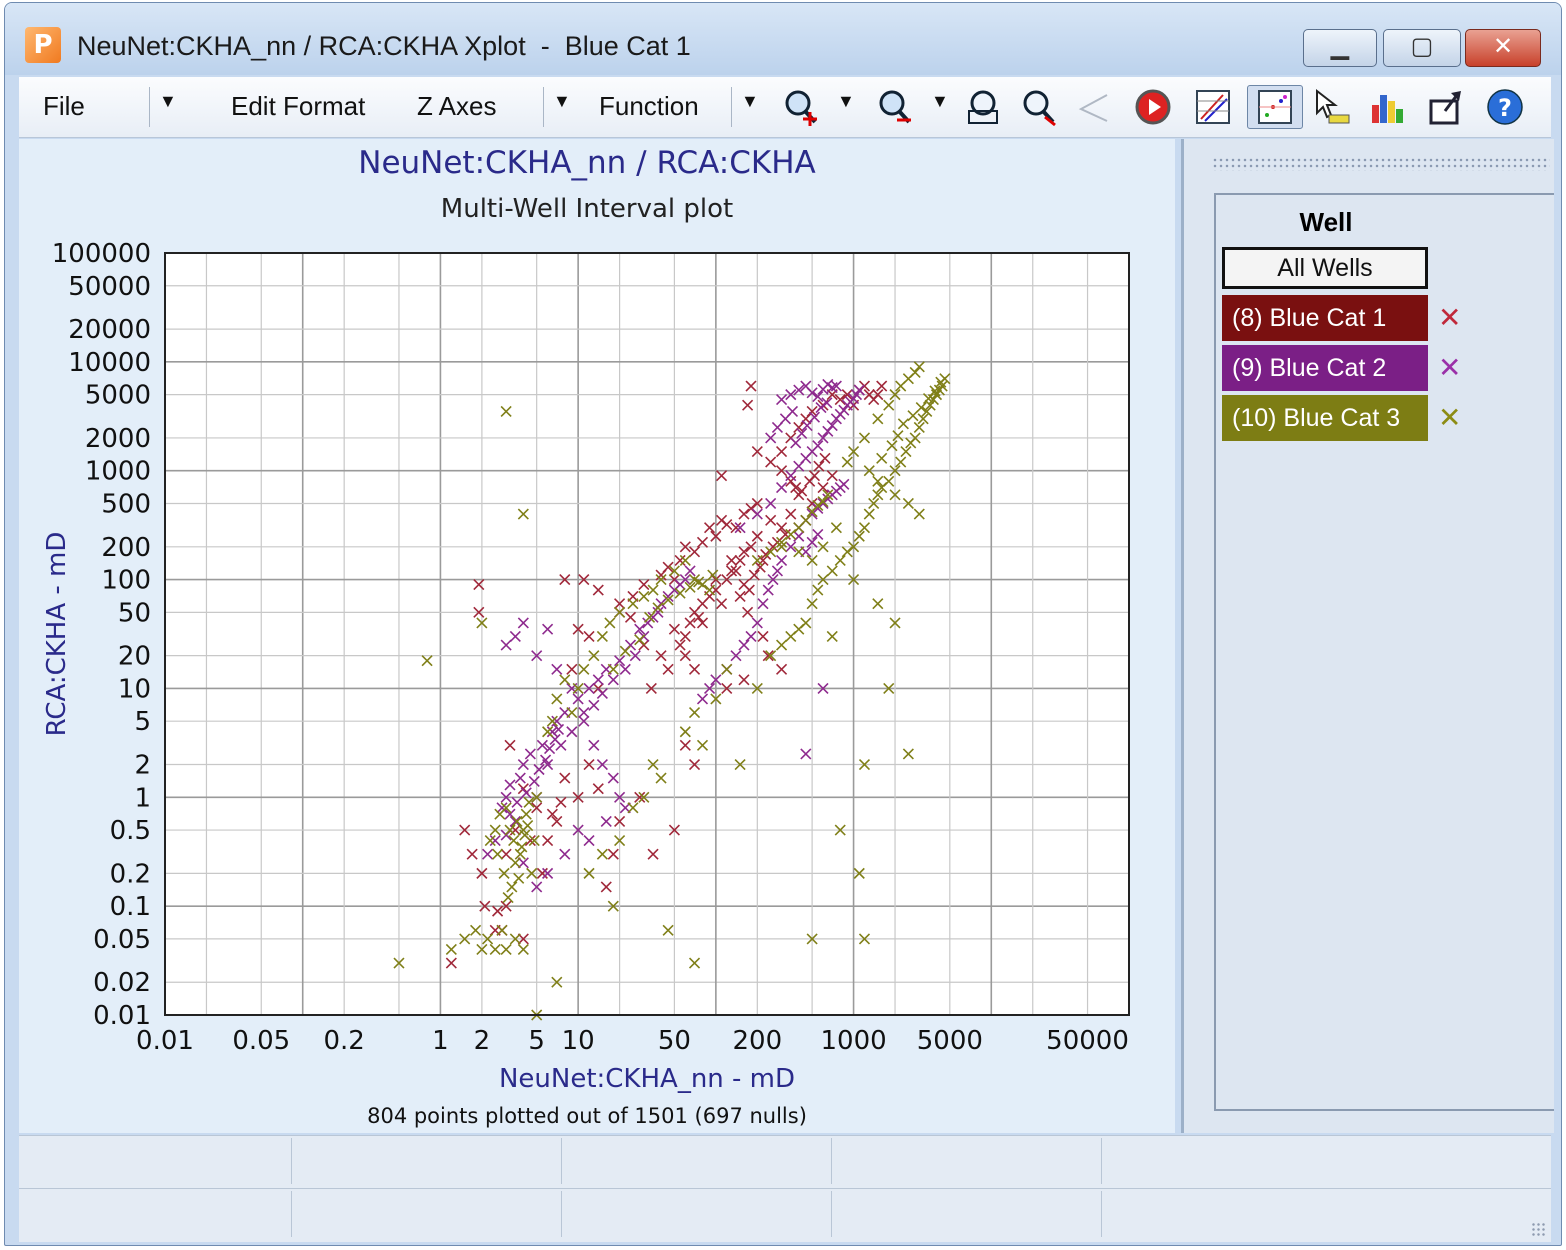  Describe the element at coordinates (649, 106) in the screenshot. I see `menu-function: Function` at that location.